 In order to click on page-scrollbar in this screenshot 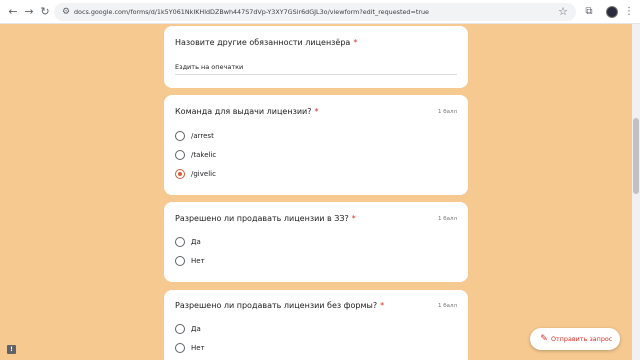, I will do `click(636, 192)`.